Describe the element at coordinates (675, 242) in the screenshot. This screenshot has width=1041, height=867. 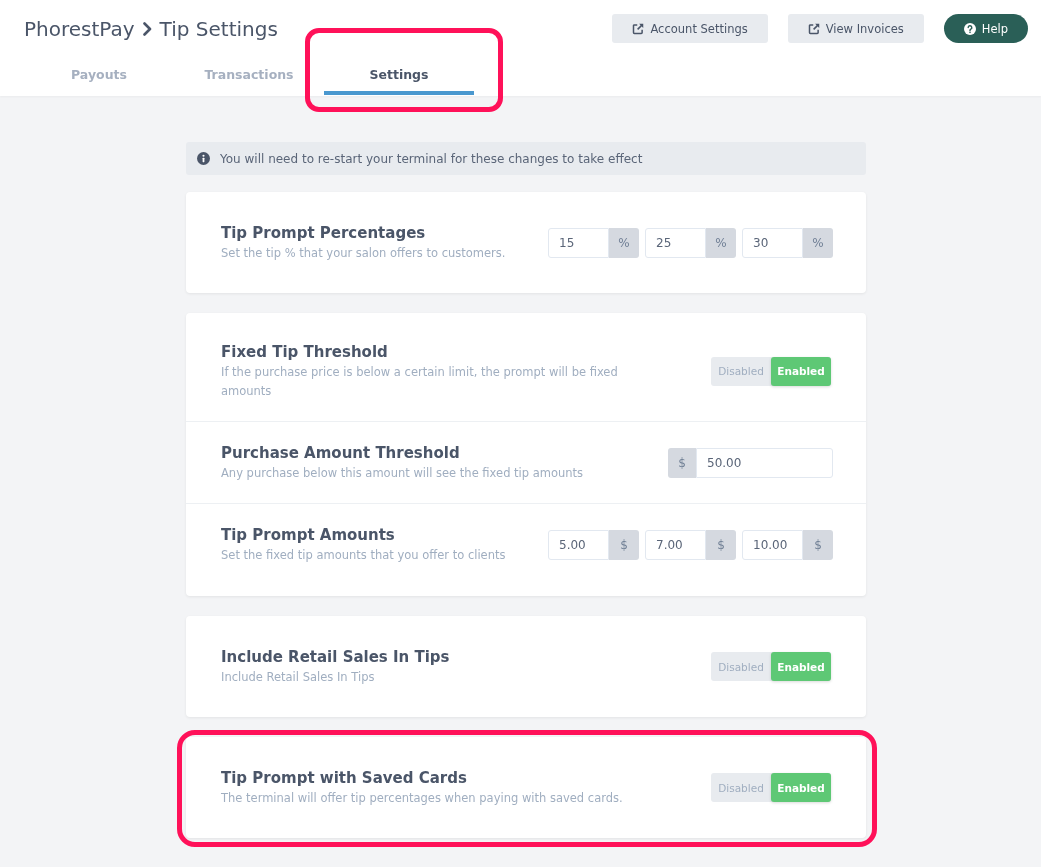
I see `amount-input: 25` at that location.